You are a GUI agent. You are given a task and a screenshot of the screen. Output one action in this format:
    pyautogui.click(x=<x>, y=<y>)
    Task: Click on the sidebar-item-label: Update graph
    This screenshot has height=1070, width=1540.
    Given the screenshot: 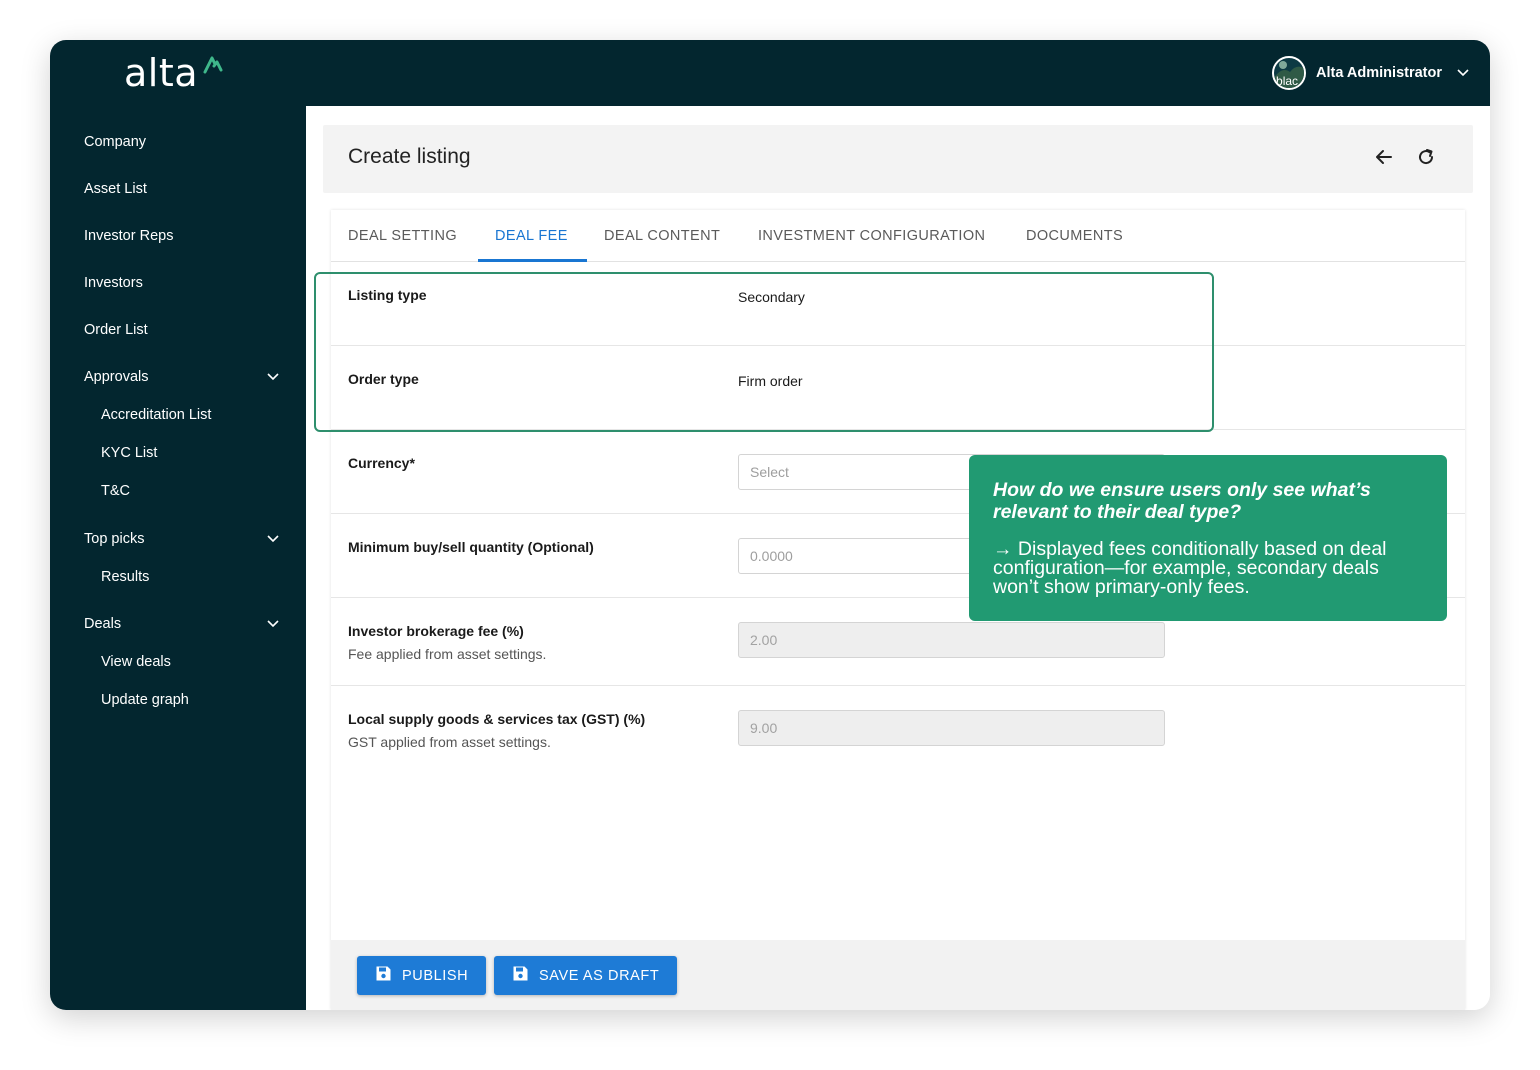 What is the action you would take?
    pyautogui.click(x=145, y=700)
    